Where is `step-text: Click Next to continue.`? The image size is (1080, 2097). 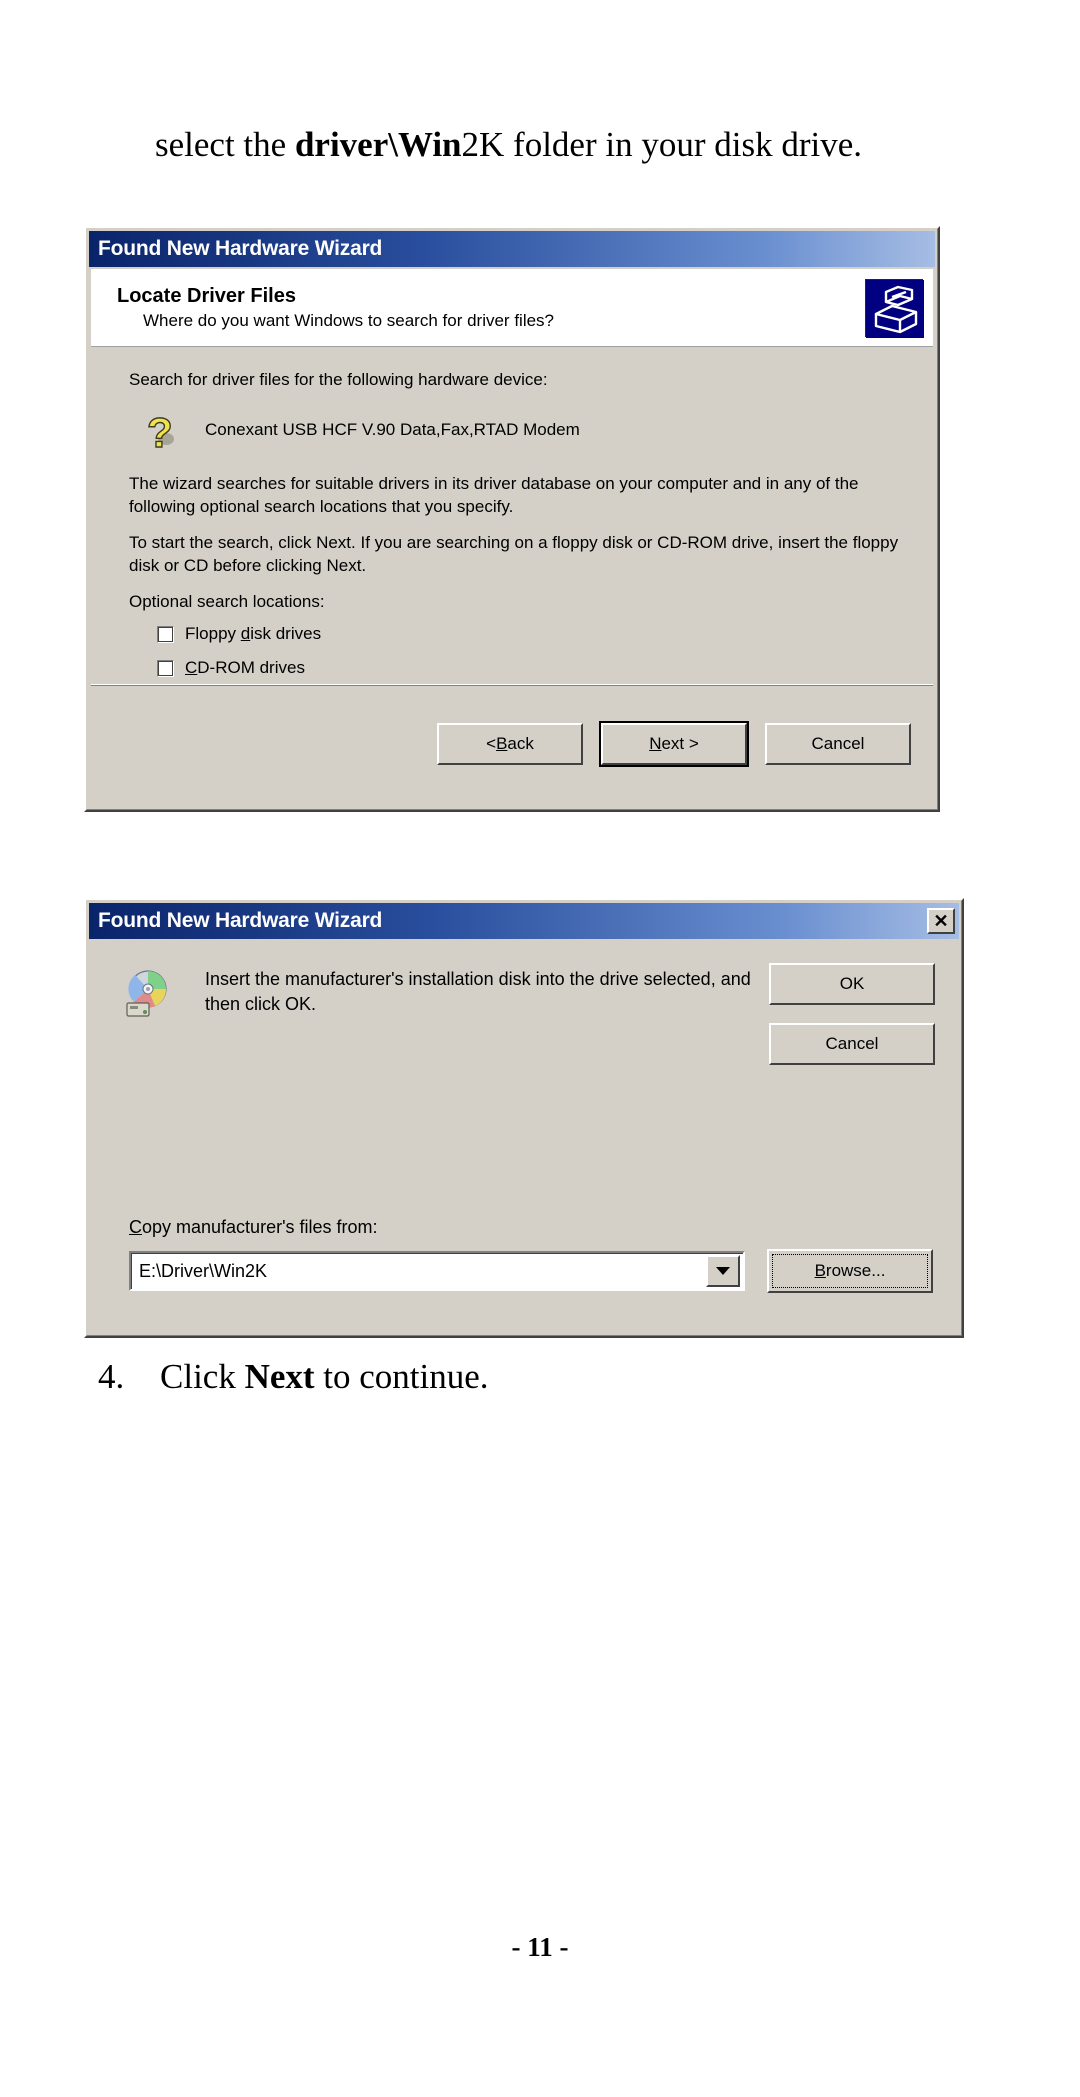
step-text: Click Next to continue. is located at coordinates (324, 1377).